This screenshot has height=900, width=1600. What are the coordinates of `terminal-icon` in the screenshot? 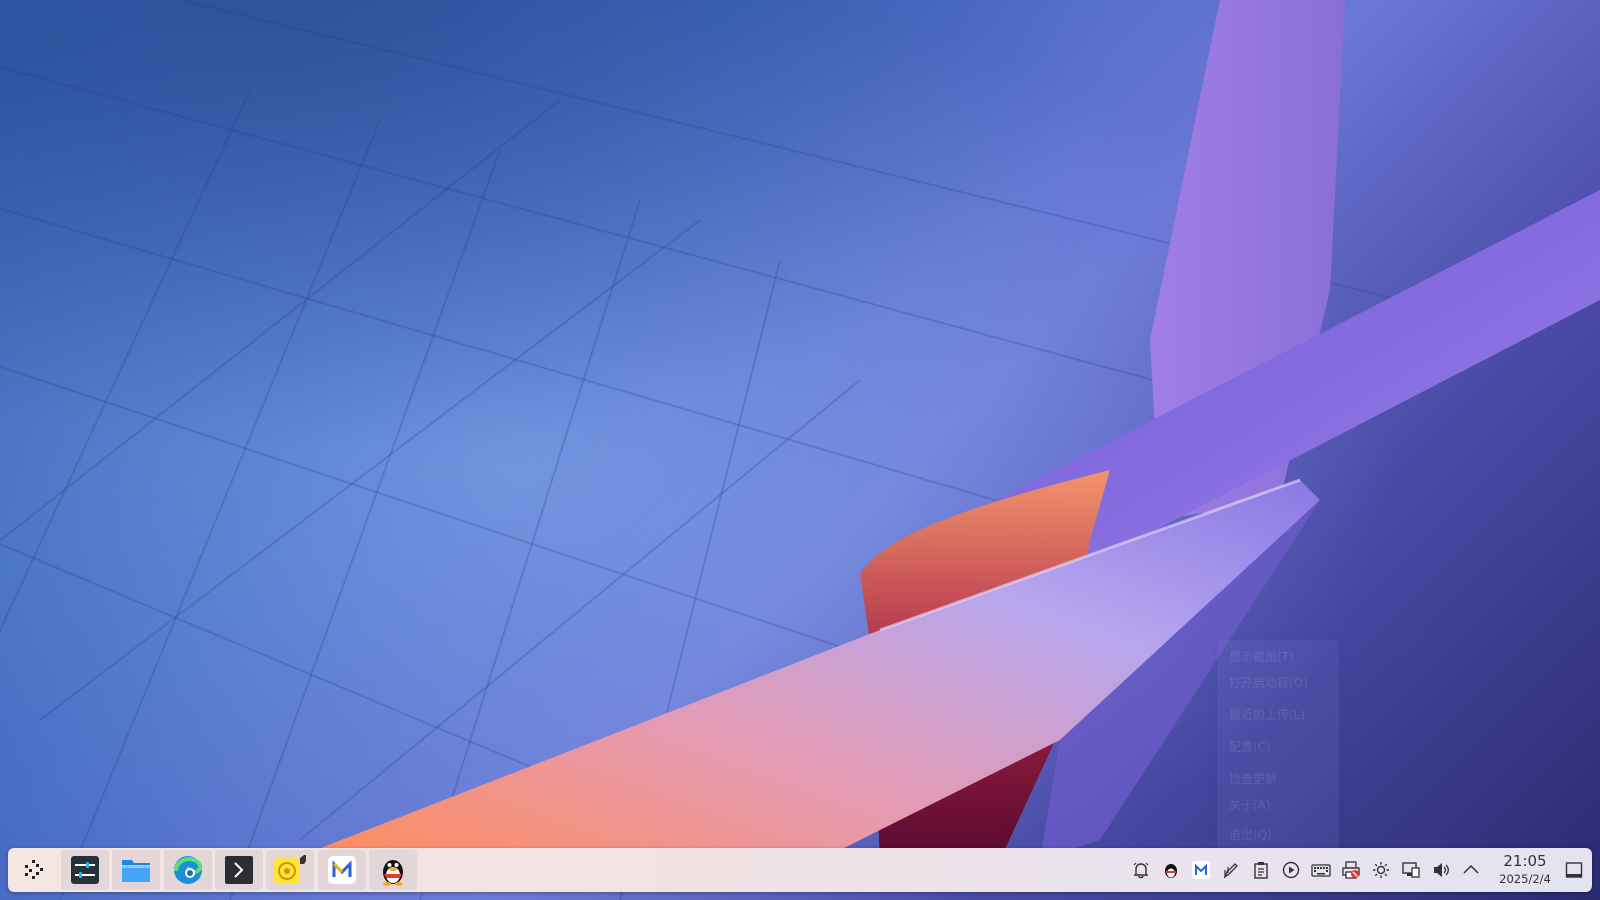 It's located at (239, 870).